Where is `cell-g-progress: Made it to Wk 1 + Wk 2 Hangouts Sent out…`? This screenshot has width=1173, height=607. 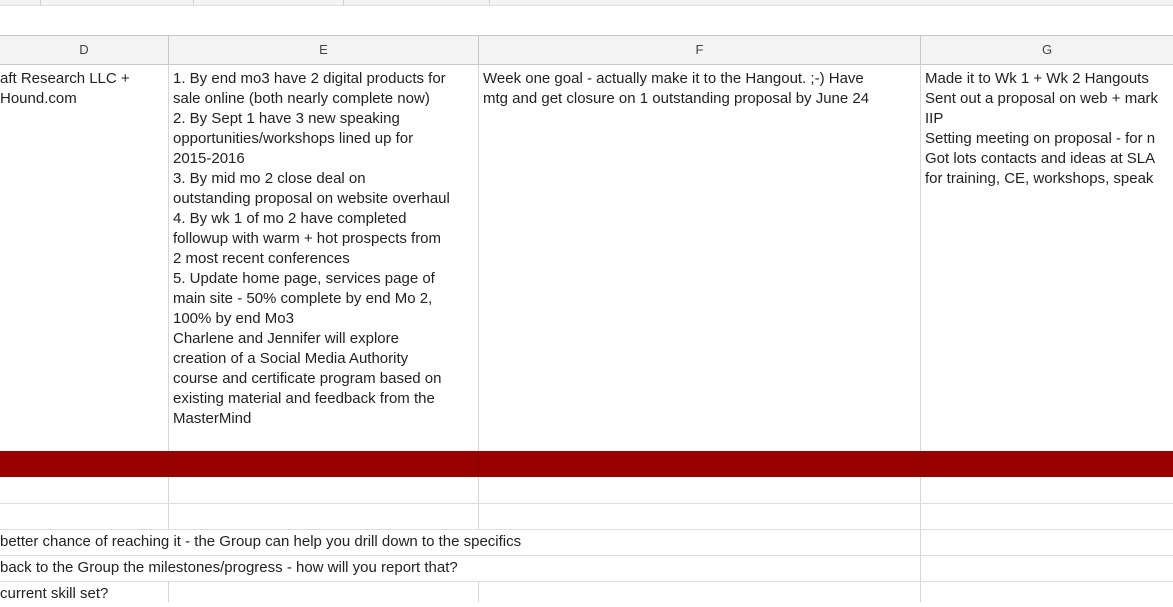 cell-g-progress: Made it to Wk 1 + Wk 2 Hangouts Sent out… is located at coordinates (1047, 258).